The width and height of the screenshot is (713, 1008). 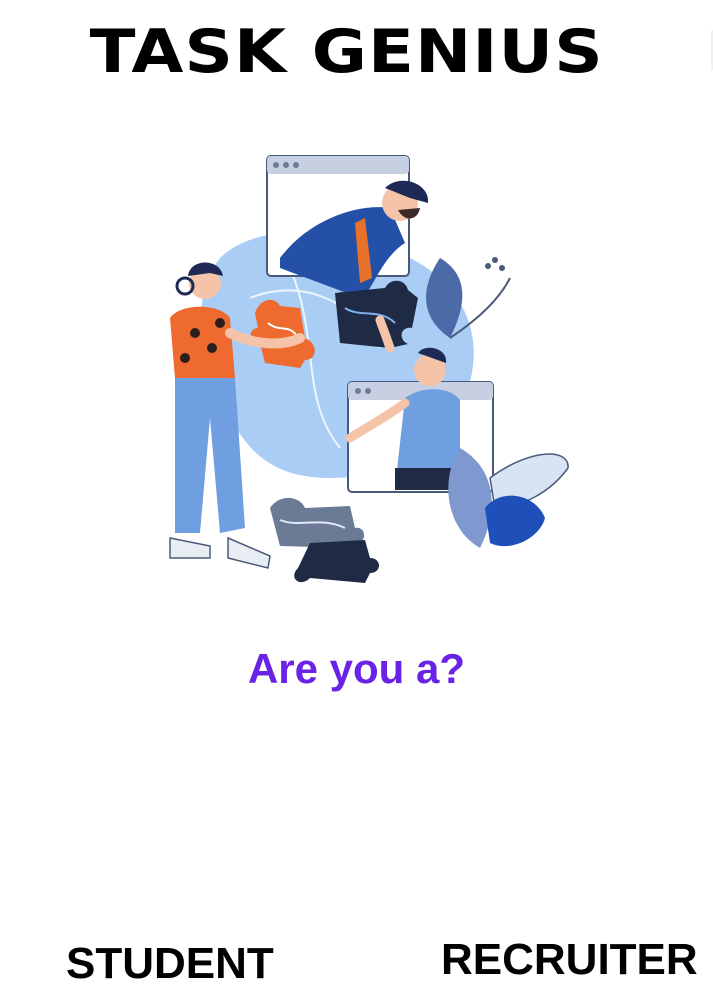 What do you see at coordinates (569, 960) in the screenshot?
I see `recruiter-button: RECRUITER` at bounding box center [569, 960].